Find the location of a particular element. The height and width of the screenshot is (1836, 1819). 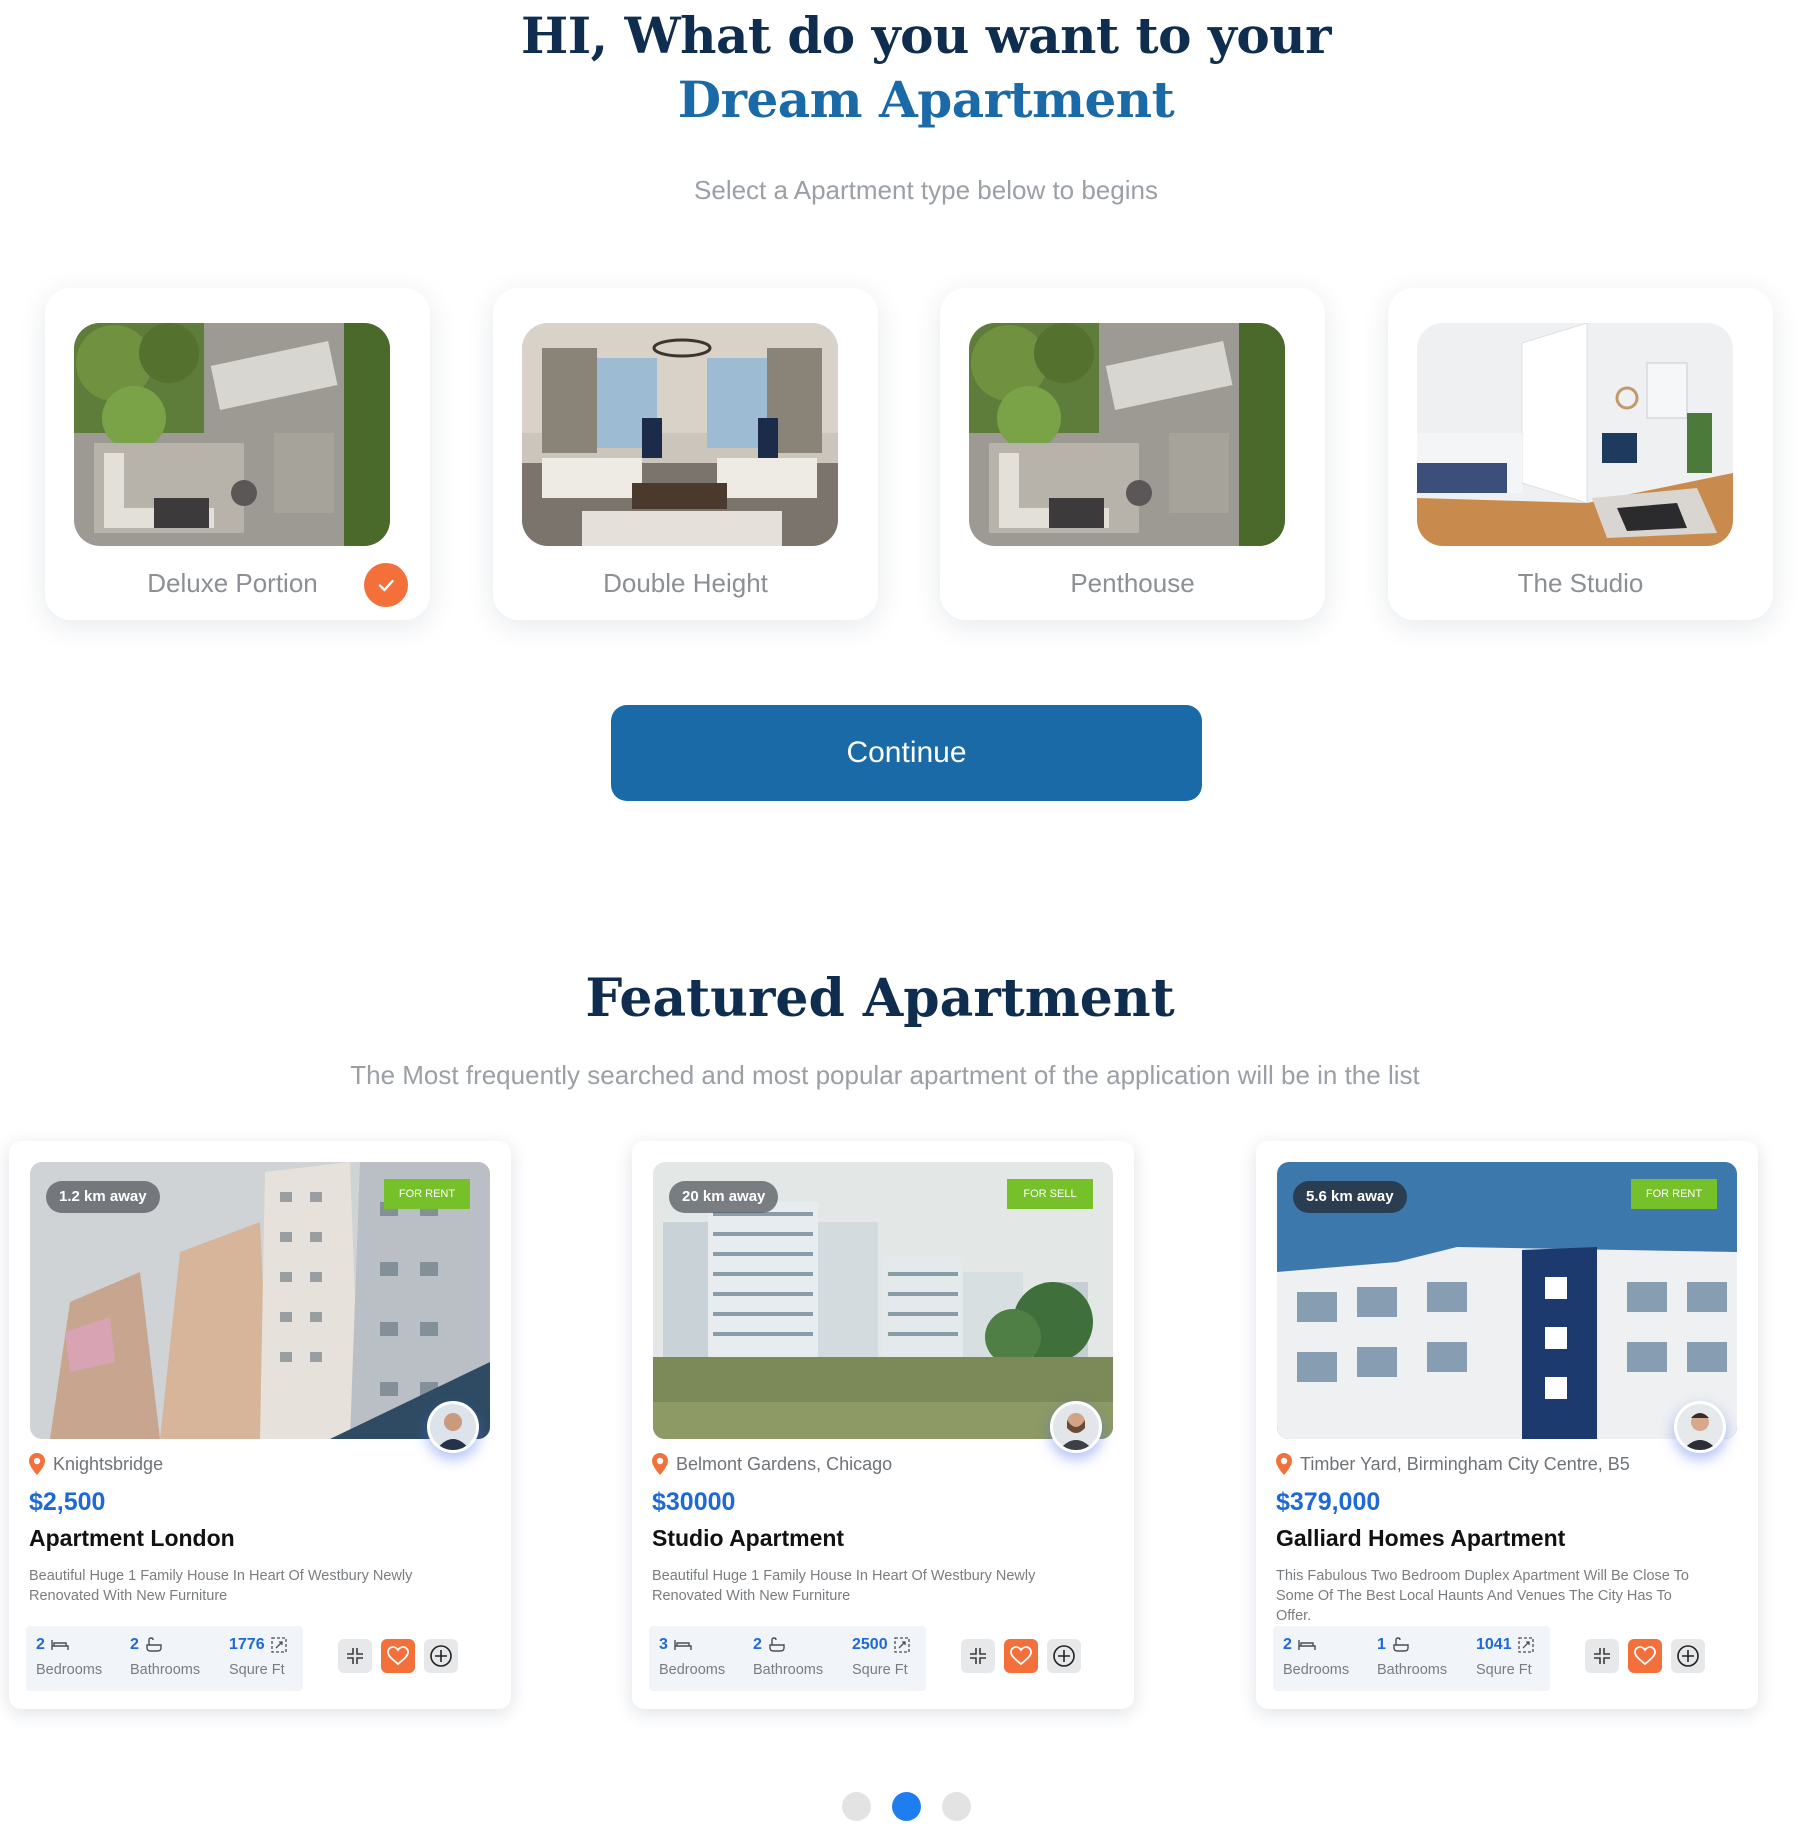

featured-title: Featured Apartment is located at coordinates (880, 998).